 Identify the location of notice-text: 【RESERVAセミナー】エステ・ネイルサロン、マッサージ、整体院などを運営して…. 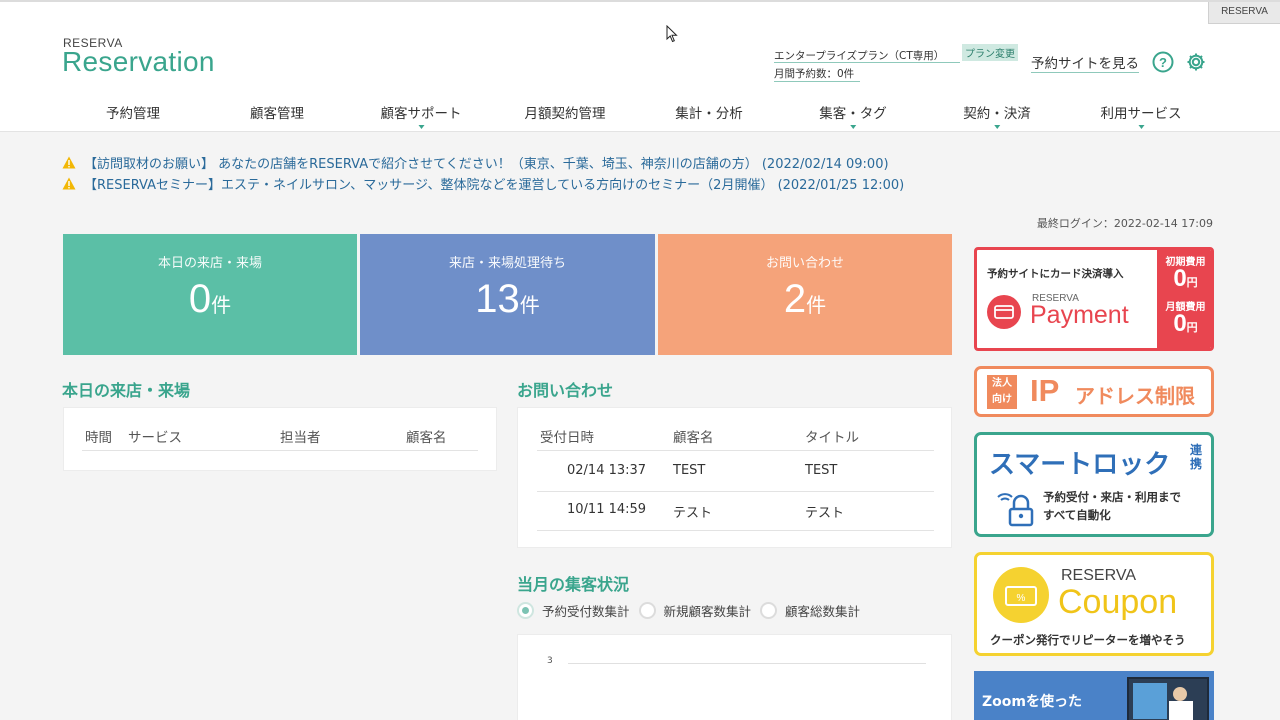
(494, 185).